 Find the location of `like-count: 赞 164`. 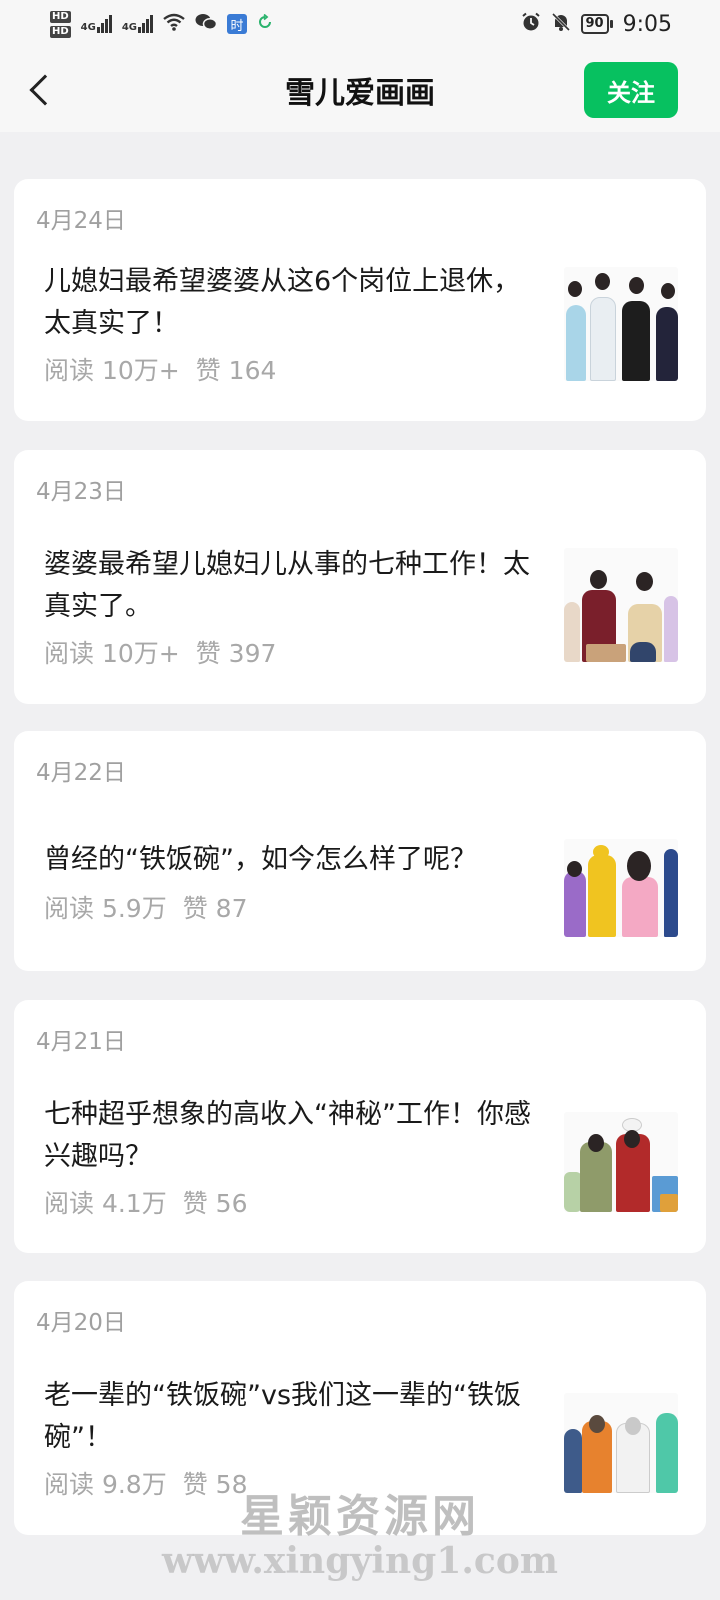

like-count: 赞 164 is located at coordinates (236, 370).